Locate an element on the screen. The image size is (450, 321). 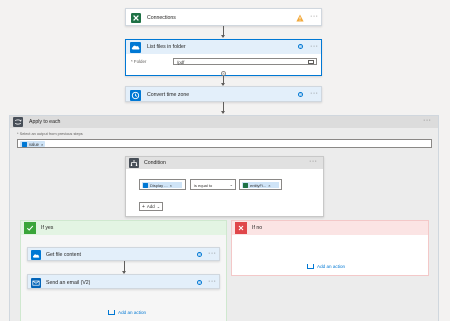
convert-time-title: Convert time zone is located at coordinates (168, 95).